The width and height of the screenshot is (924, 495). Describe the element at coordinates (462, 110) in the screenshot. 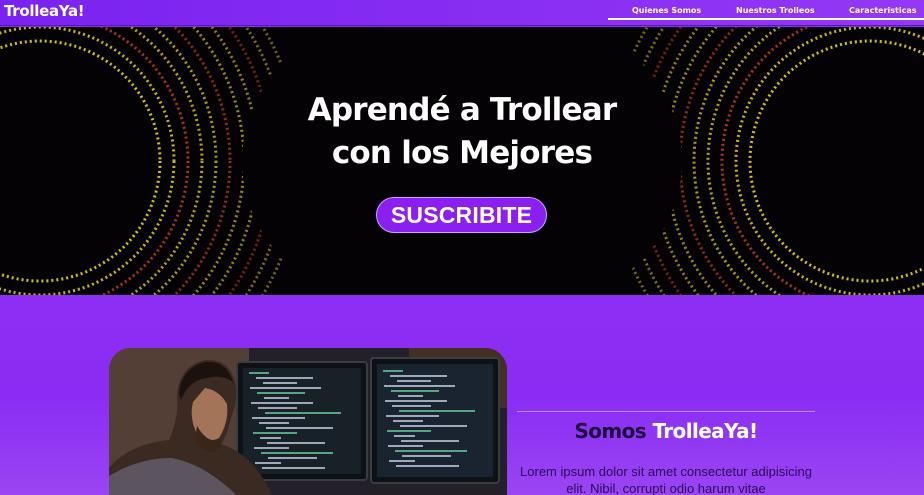

I see `hero-title-line-1: Aprendé a Trollear` at that location.